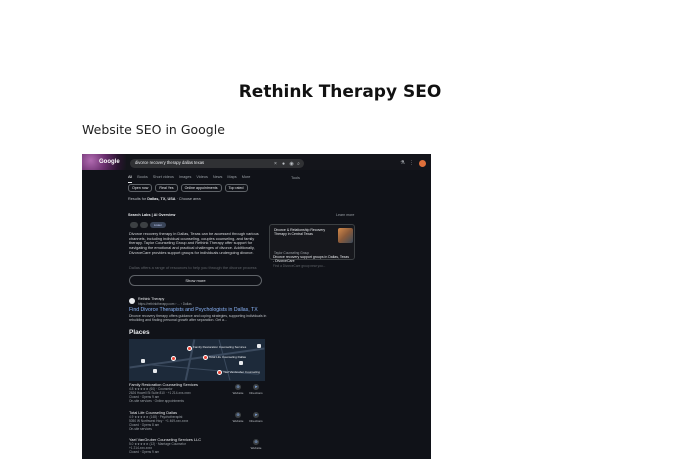 Image resolution: width=680 pixels, height=459 pixels. What do you see at coordinates (241, 372) in the screenshot?
I see `map-pin-label: Yael VanGruber Counseling` at bounding box center [241, 372].